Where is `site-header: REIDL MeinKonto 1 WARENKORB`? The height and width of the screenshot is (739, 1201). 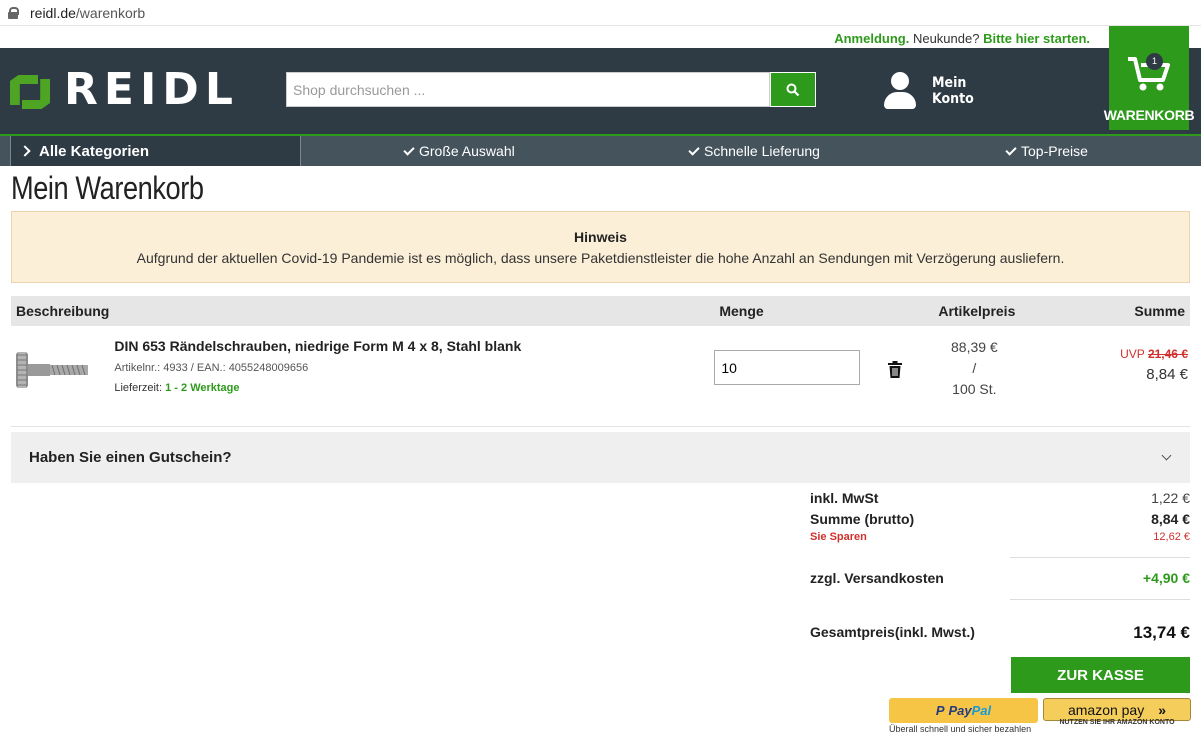 site-header: REIDL MeinKonto 1 WARENKORB is located at coordinates (600, 80).